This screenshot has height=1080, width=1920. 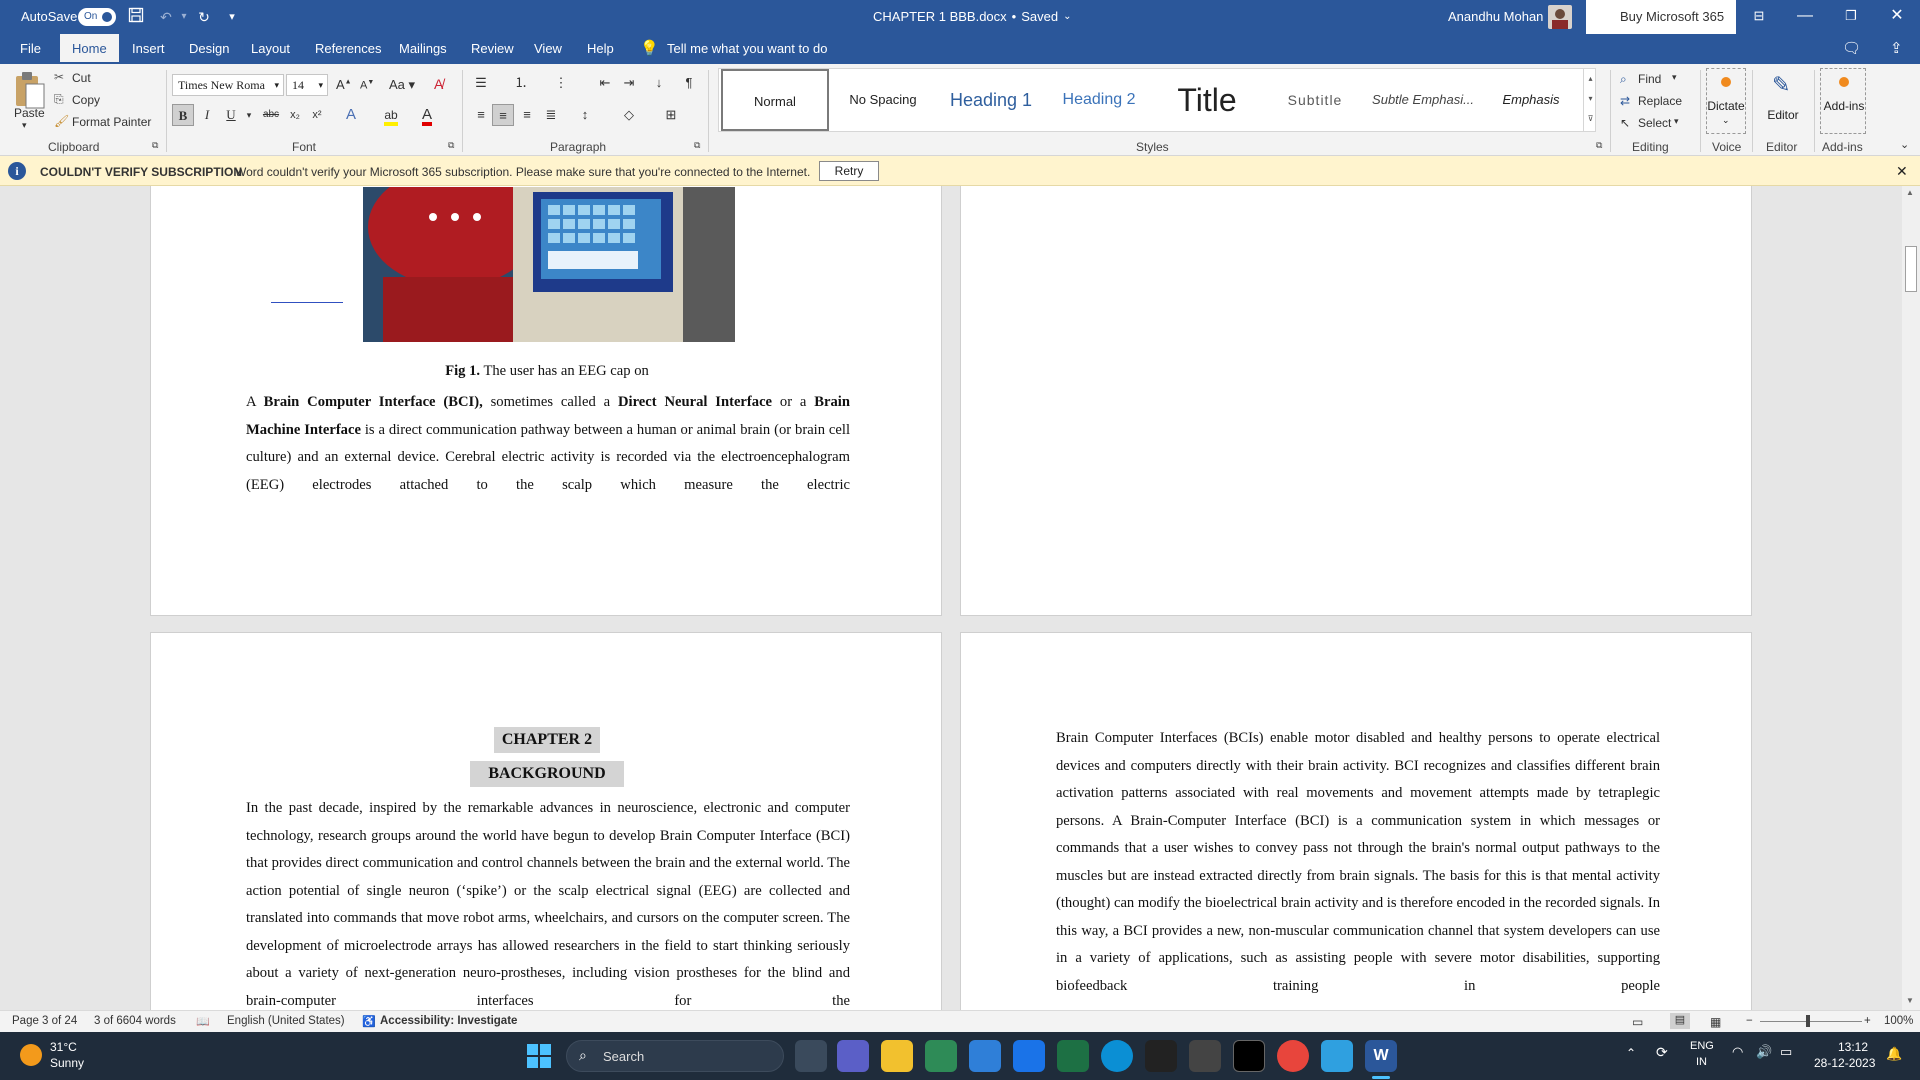 What do you see at coordinates (1099, 100) in the screenshot?
I see `style-heading-2: Heading 2` at bounding box center [1099, 100].